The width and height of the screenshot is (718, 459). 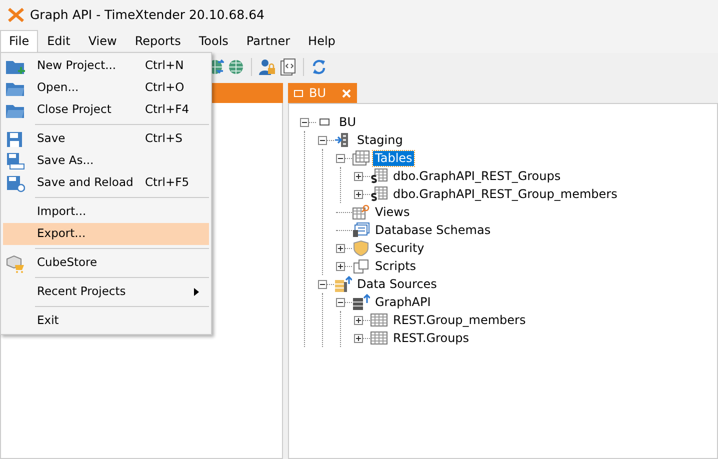 I want to click on menu-item: Recent Projects, so click(x=106, y=292).